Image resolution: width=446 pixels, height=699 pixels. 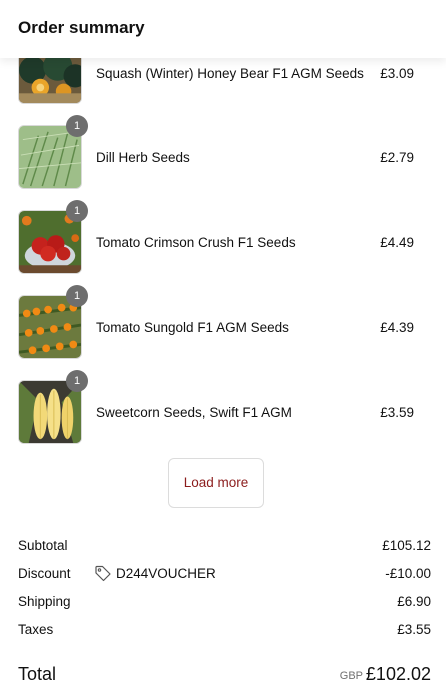 What do you see at coordinates (224, 548) in the screenshot?
I see `subtotal-row: Subtotal £105.12` at bounding box center [224, 548].